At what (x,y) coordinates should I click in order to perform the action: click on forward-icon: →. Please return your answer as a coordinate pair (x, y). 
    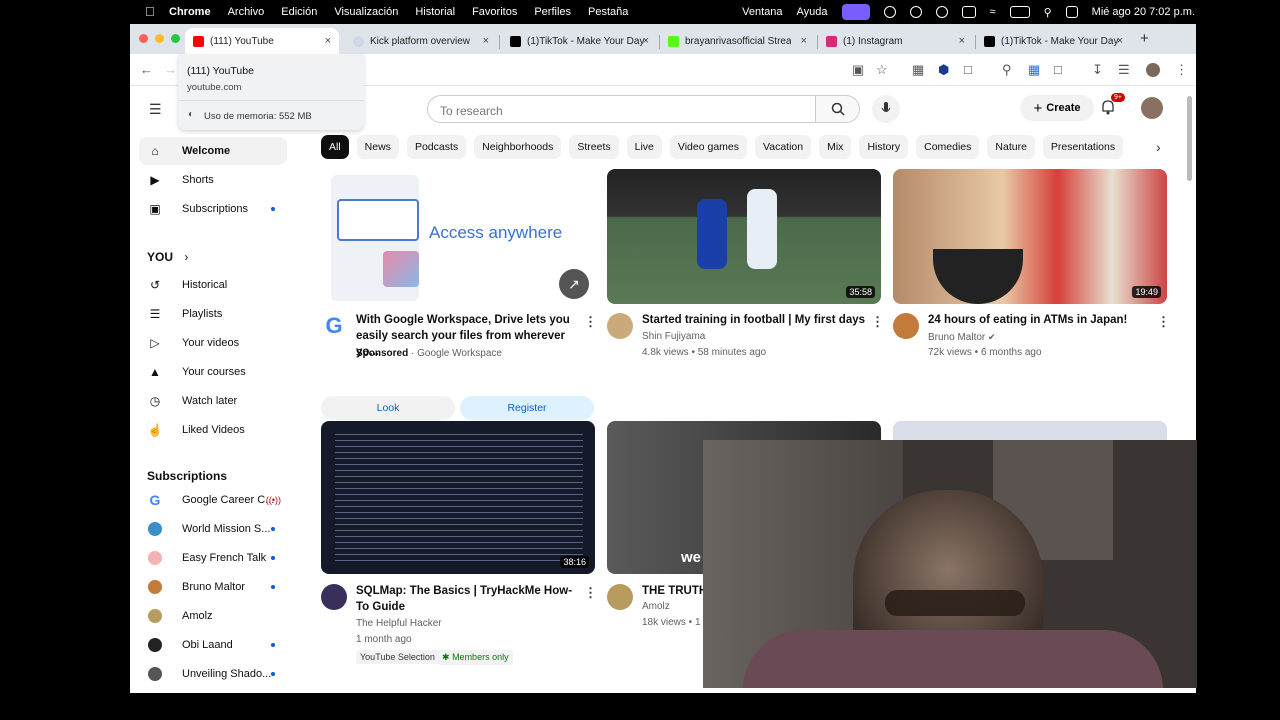
    Looking at the image, I should click on (170, 69).